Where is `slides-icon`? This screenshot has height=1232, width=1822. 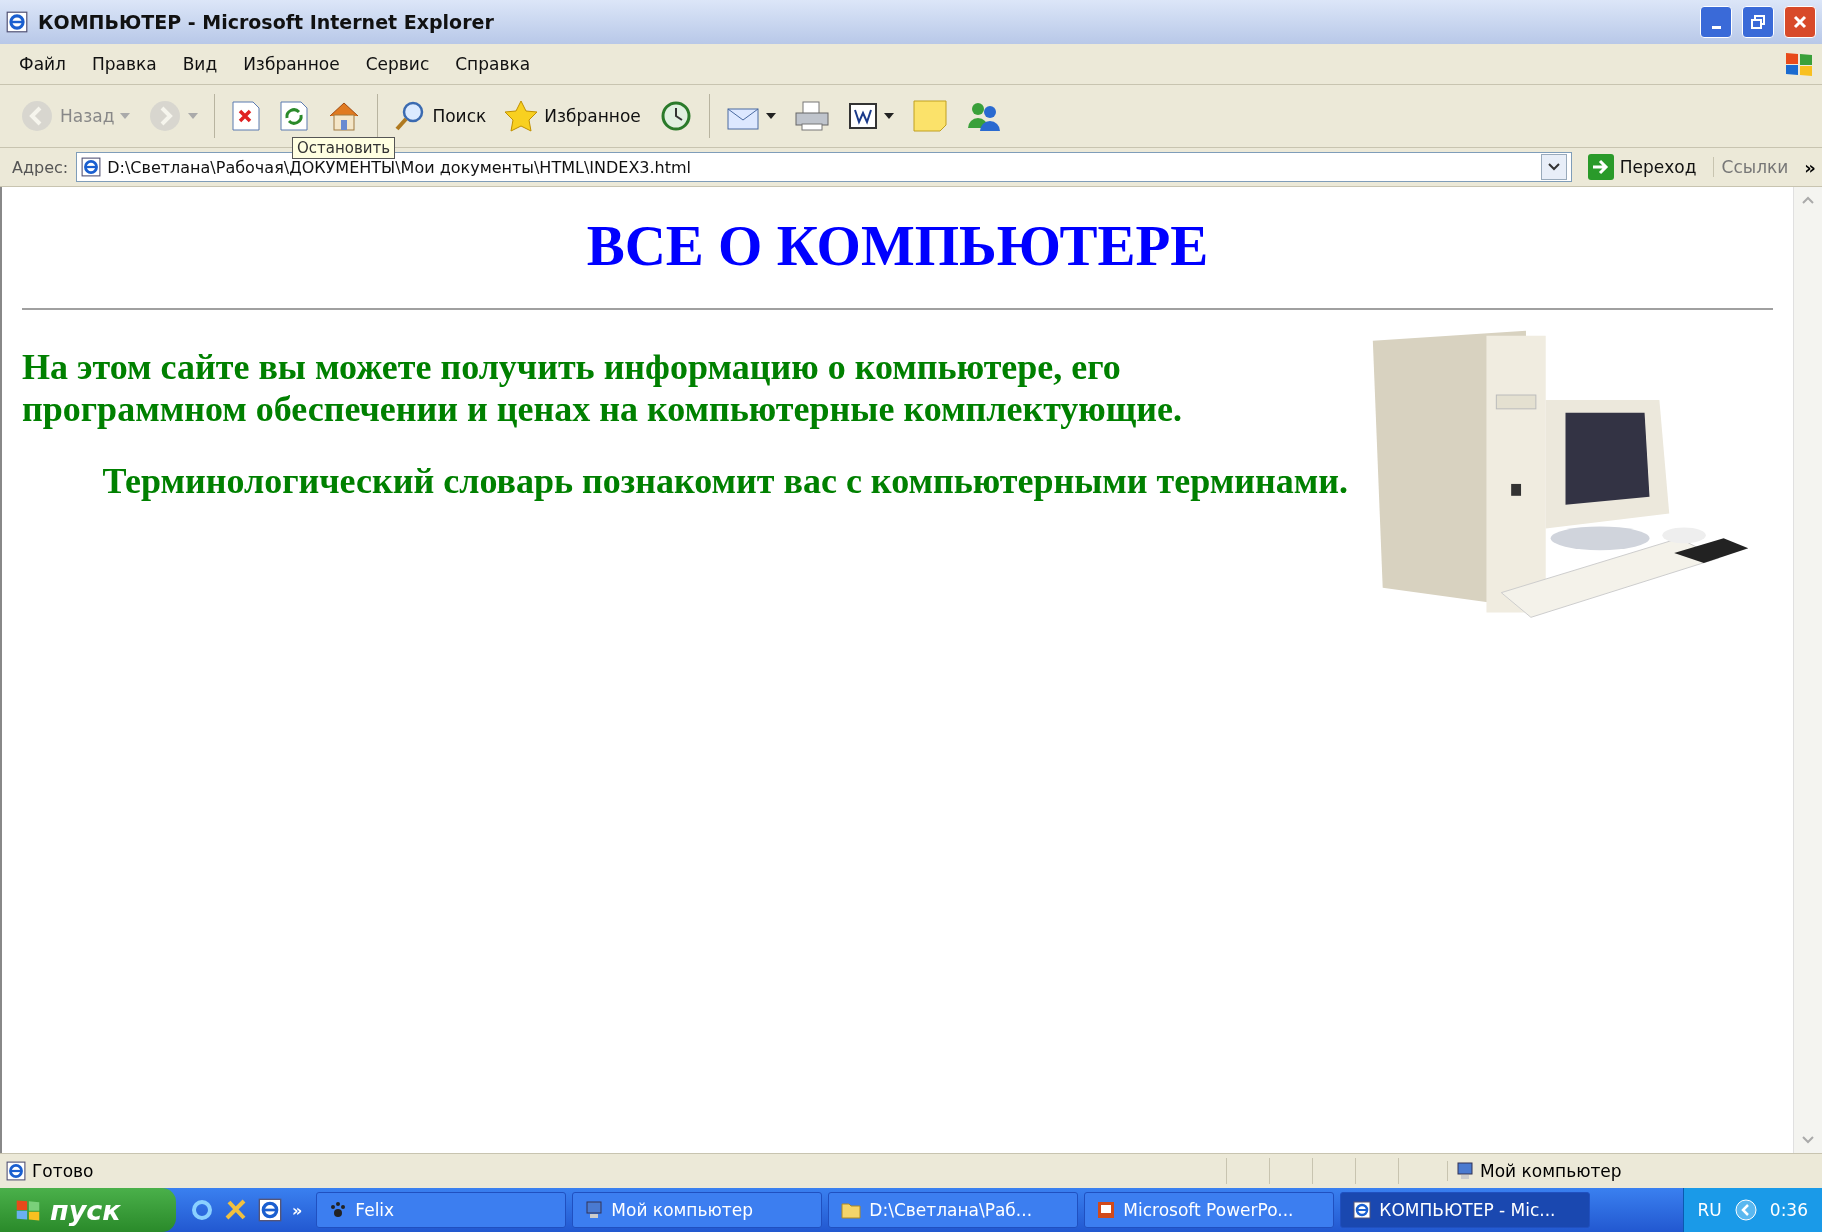 slides-icon is located at coordinates (1106, 1210).